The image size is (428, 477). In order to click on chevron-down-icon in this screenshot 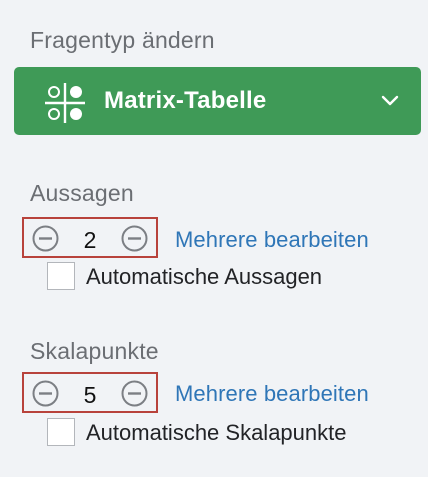, I will do `click(390, 100)`.